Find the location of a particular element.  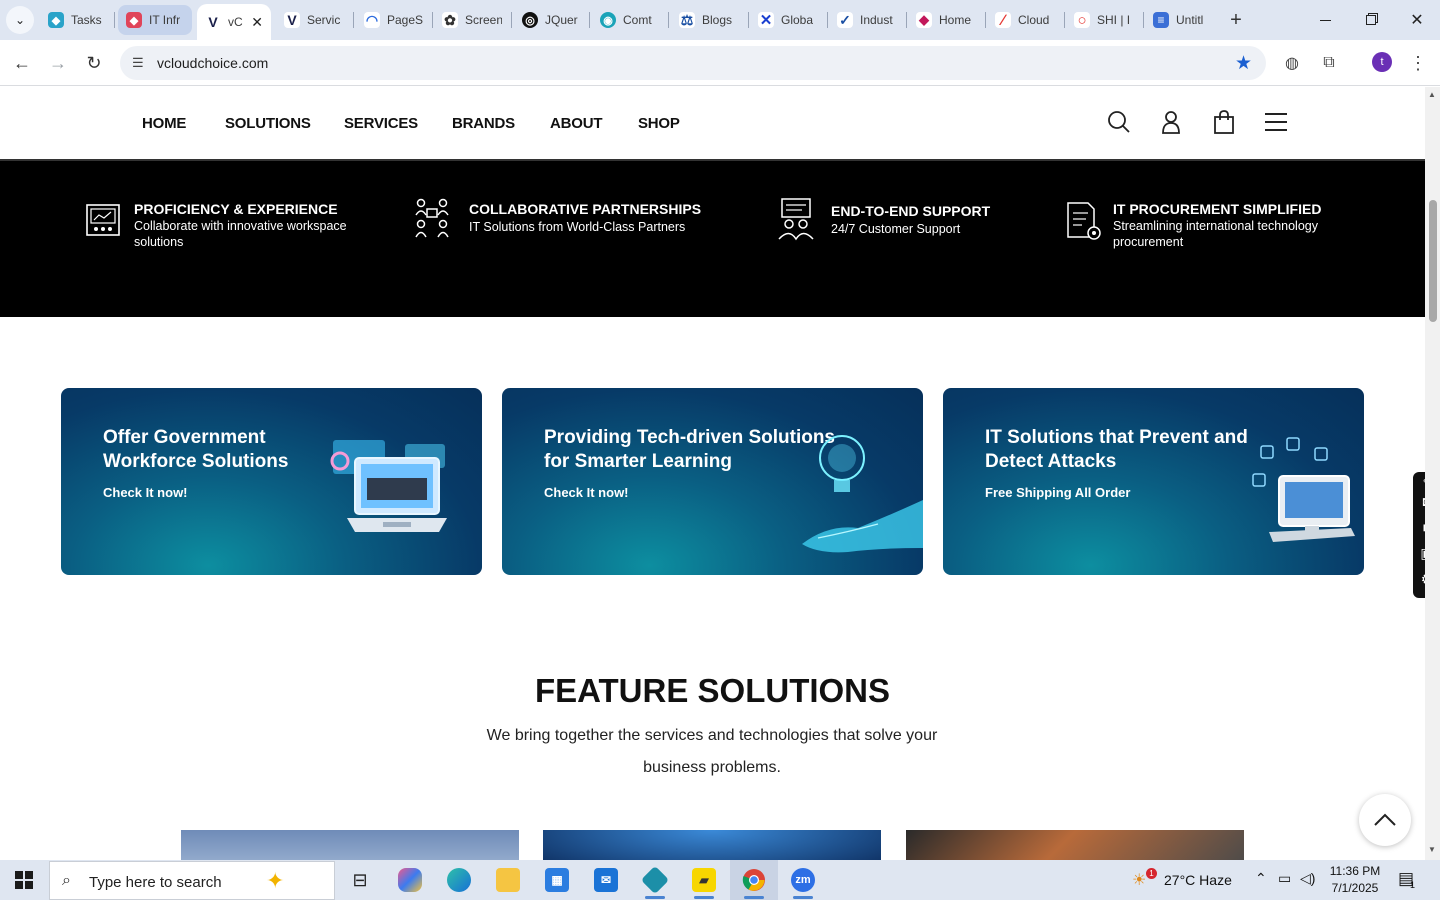

weather-text: 27°C Haze is located at coordinates (1198, 880).